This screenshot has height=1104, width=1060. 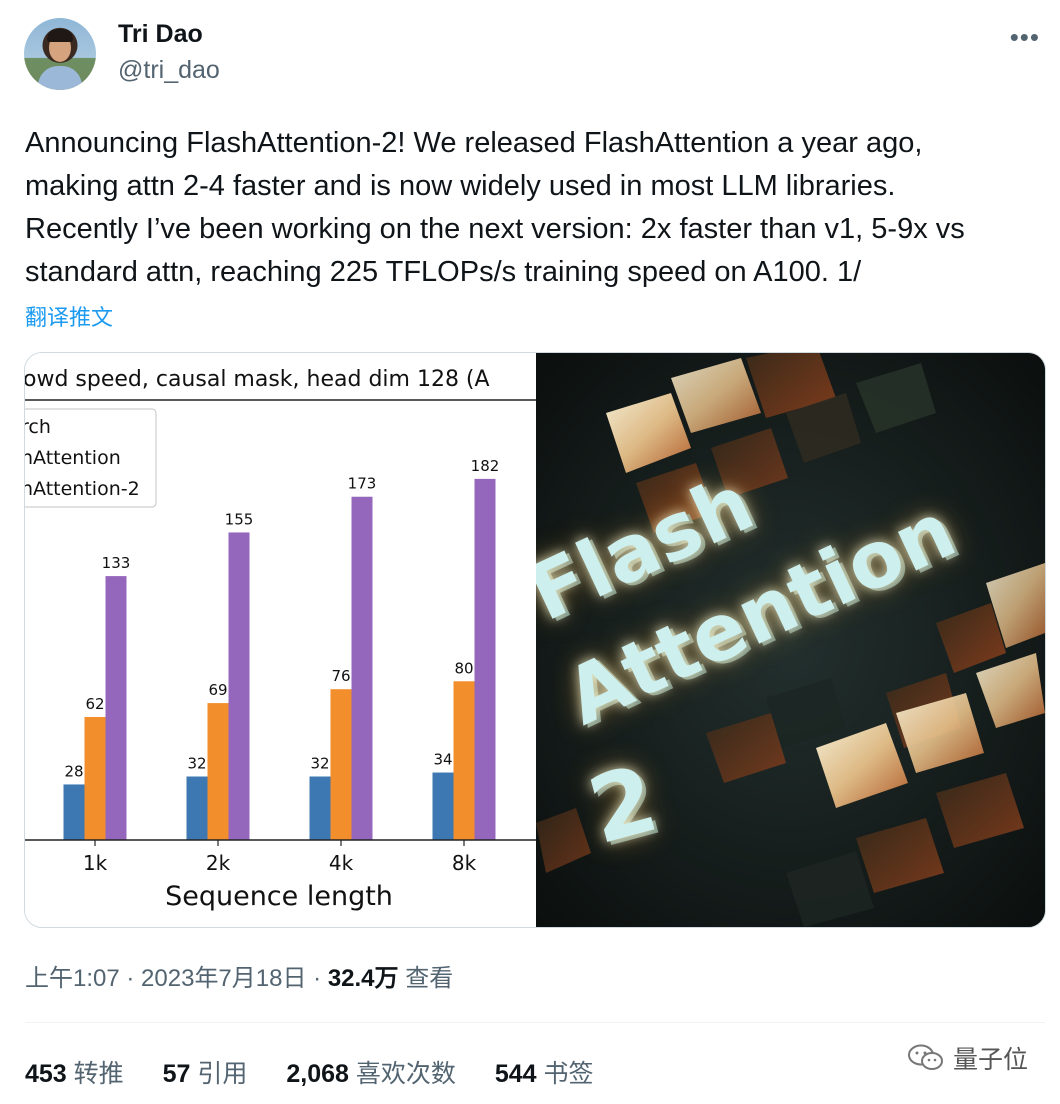 I want to click on retweets-stat: 453 转推, so click(x=74, y=1074).